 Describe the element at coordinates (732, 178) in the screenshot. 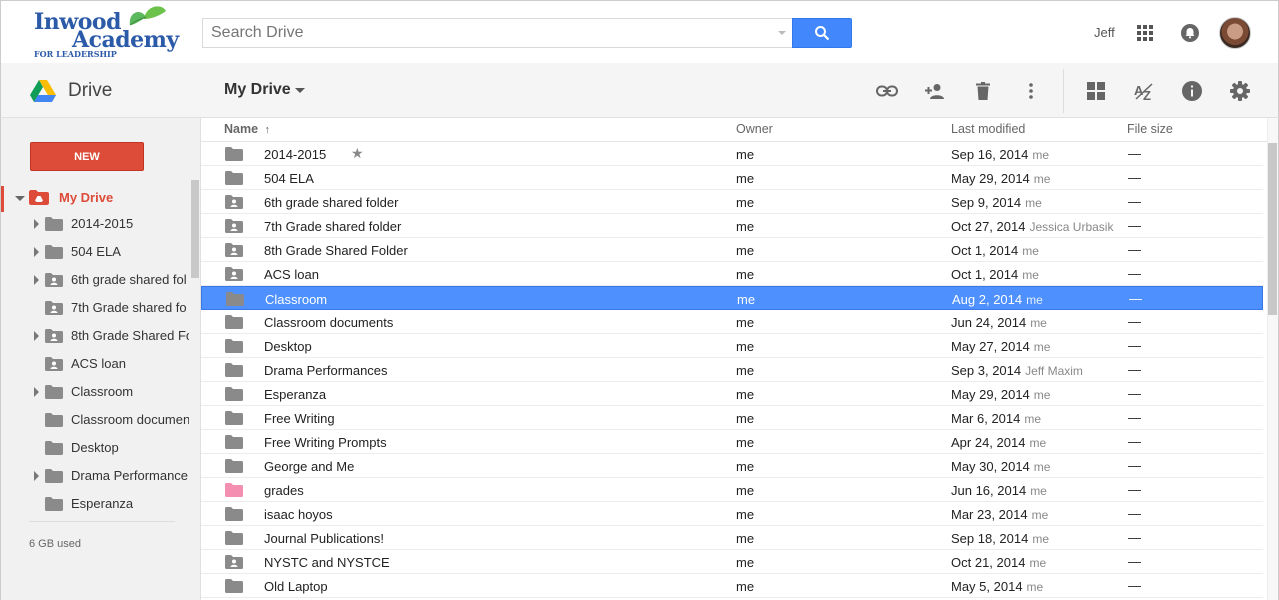

I see `table-row: 504 ELA me May 29, 2014 me —` at that location.